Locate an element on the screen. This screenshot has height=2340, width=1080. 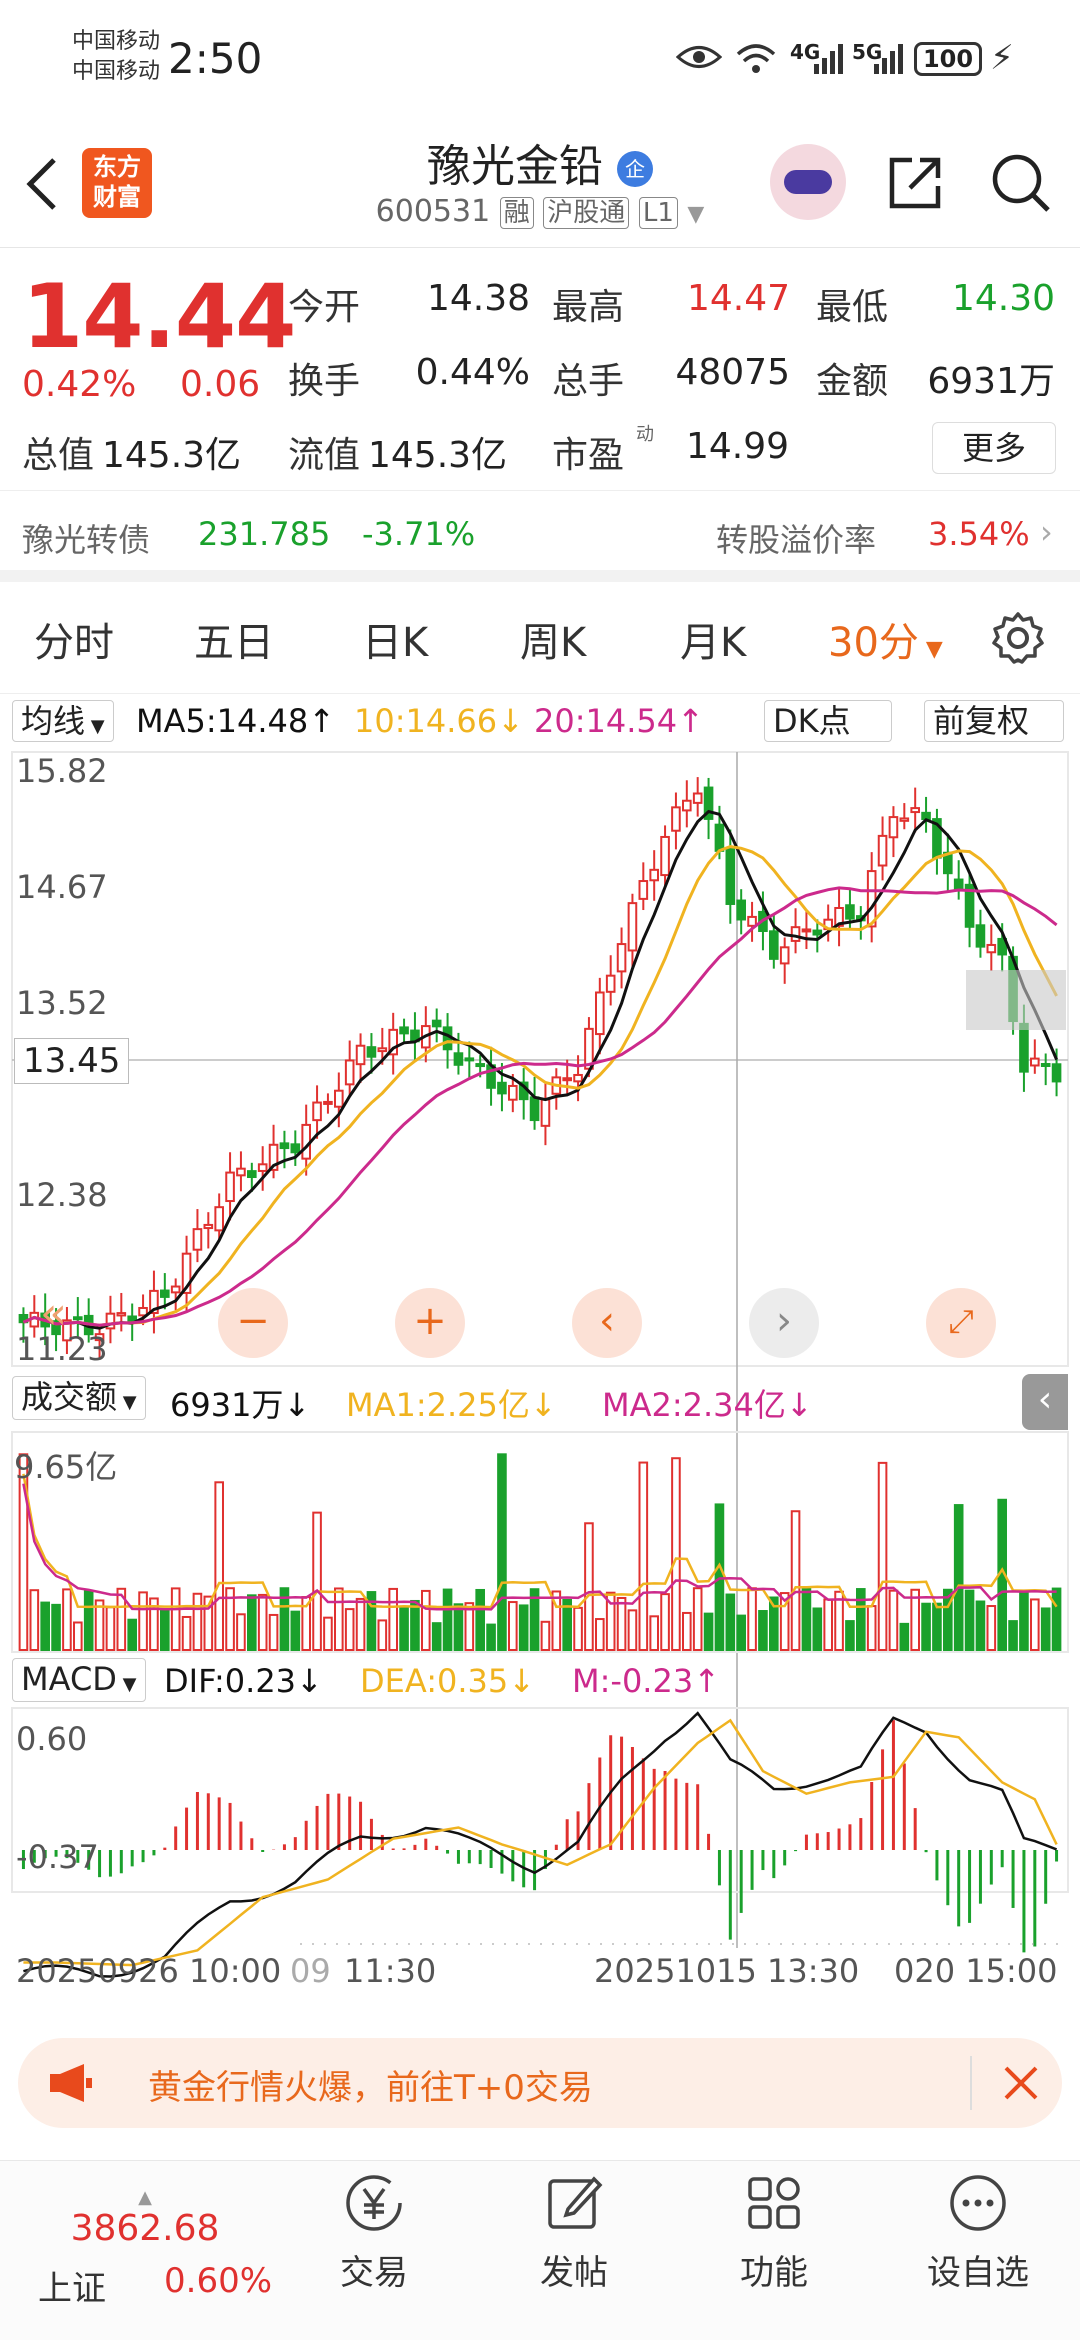
pe-value: 14.99 is located at coordinates (738, 446).